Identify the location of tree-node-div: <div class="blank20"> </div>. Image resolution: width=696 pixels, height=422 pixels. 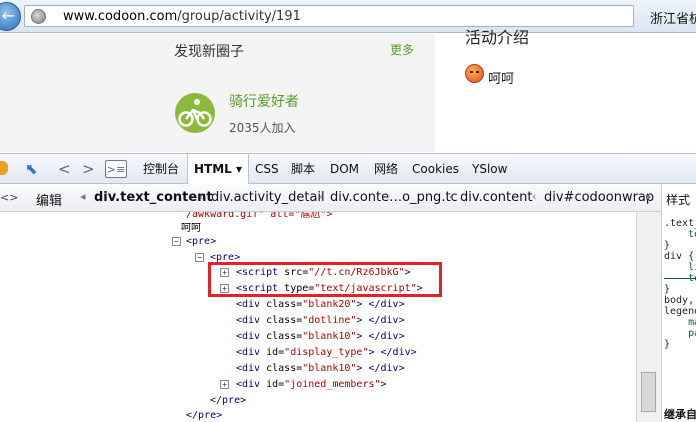
(320, 304).